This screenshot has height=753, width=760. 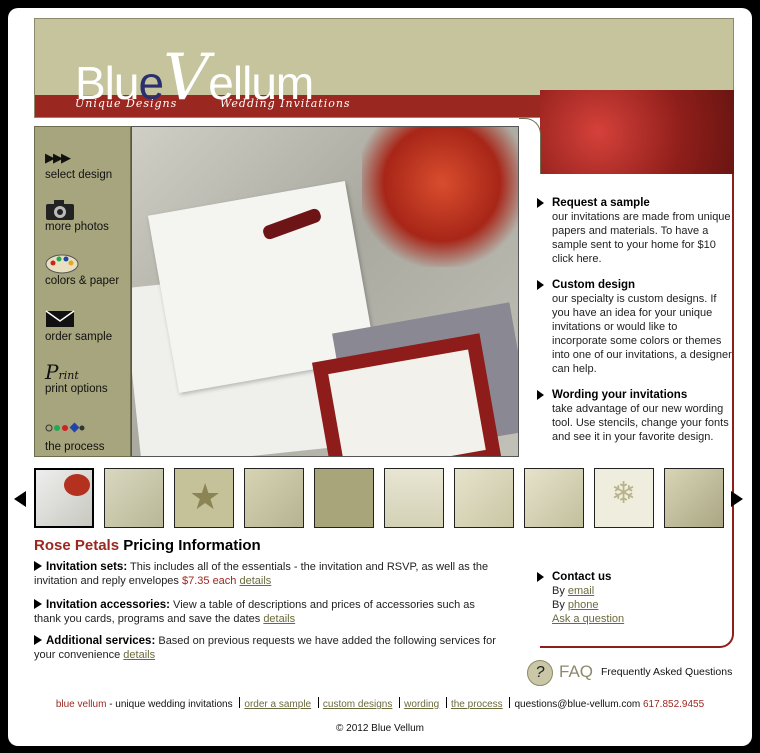 What do you see at coordinates (540, 203) in the screenshot?
I see `request-arrow-icon` at bounding box center [540, 203].